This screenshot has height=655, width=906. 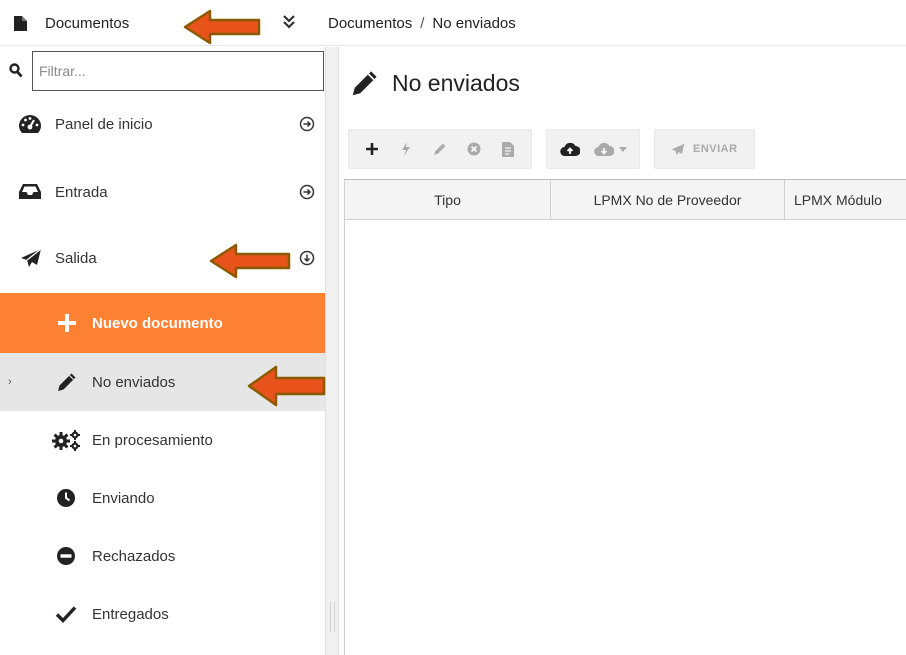 What do you see at coordinates (87, 23) in the screenshot?
I see `app-title-label: Documentos` at bounding box center [87, 23].